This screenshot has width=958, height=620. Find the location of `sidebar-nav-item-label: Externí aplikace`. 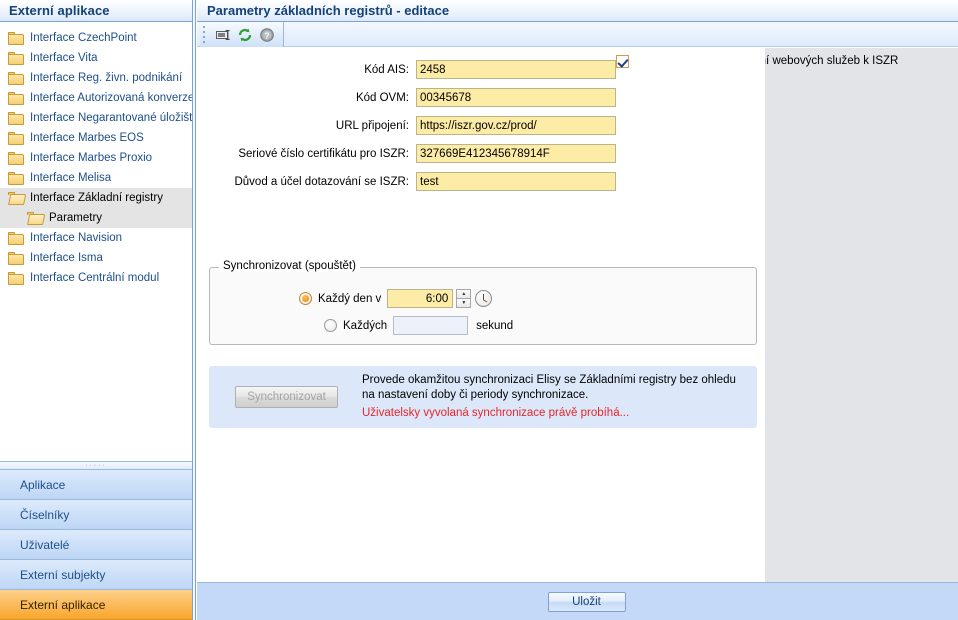

sidebar-nav-item-label: Externí aplikace is located at coordinates (63, 604).